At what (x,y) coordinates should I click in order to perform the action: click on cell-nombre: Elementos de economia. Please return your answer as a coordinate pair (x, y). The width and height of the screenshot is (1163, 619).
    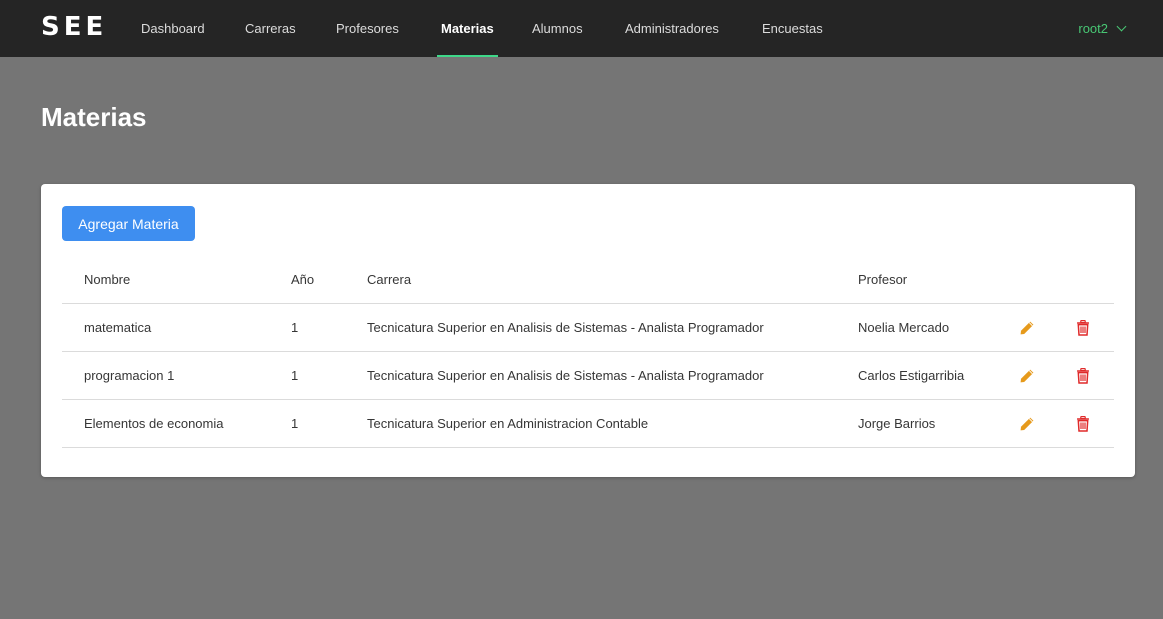
    Looking at the image, I should click on (154, 423).